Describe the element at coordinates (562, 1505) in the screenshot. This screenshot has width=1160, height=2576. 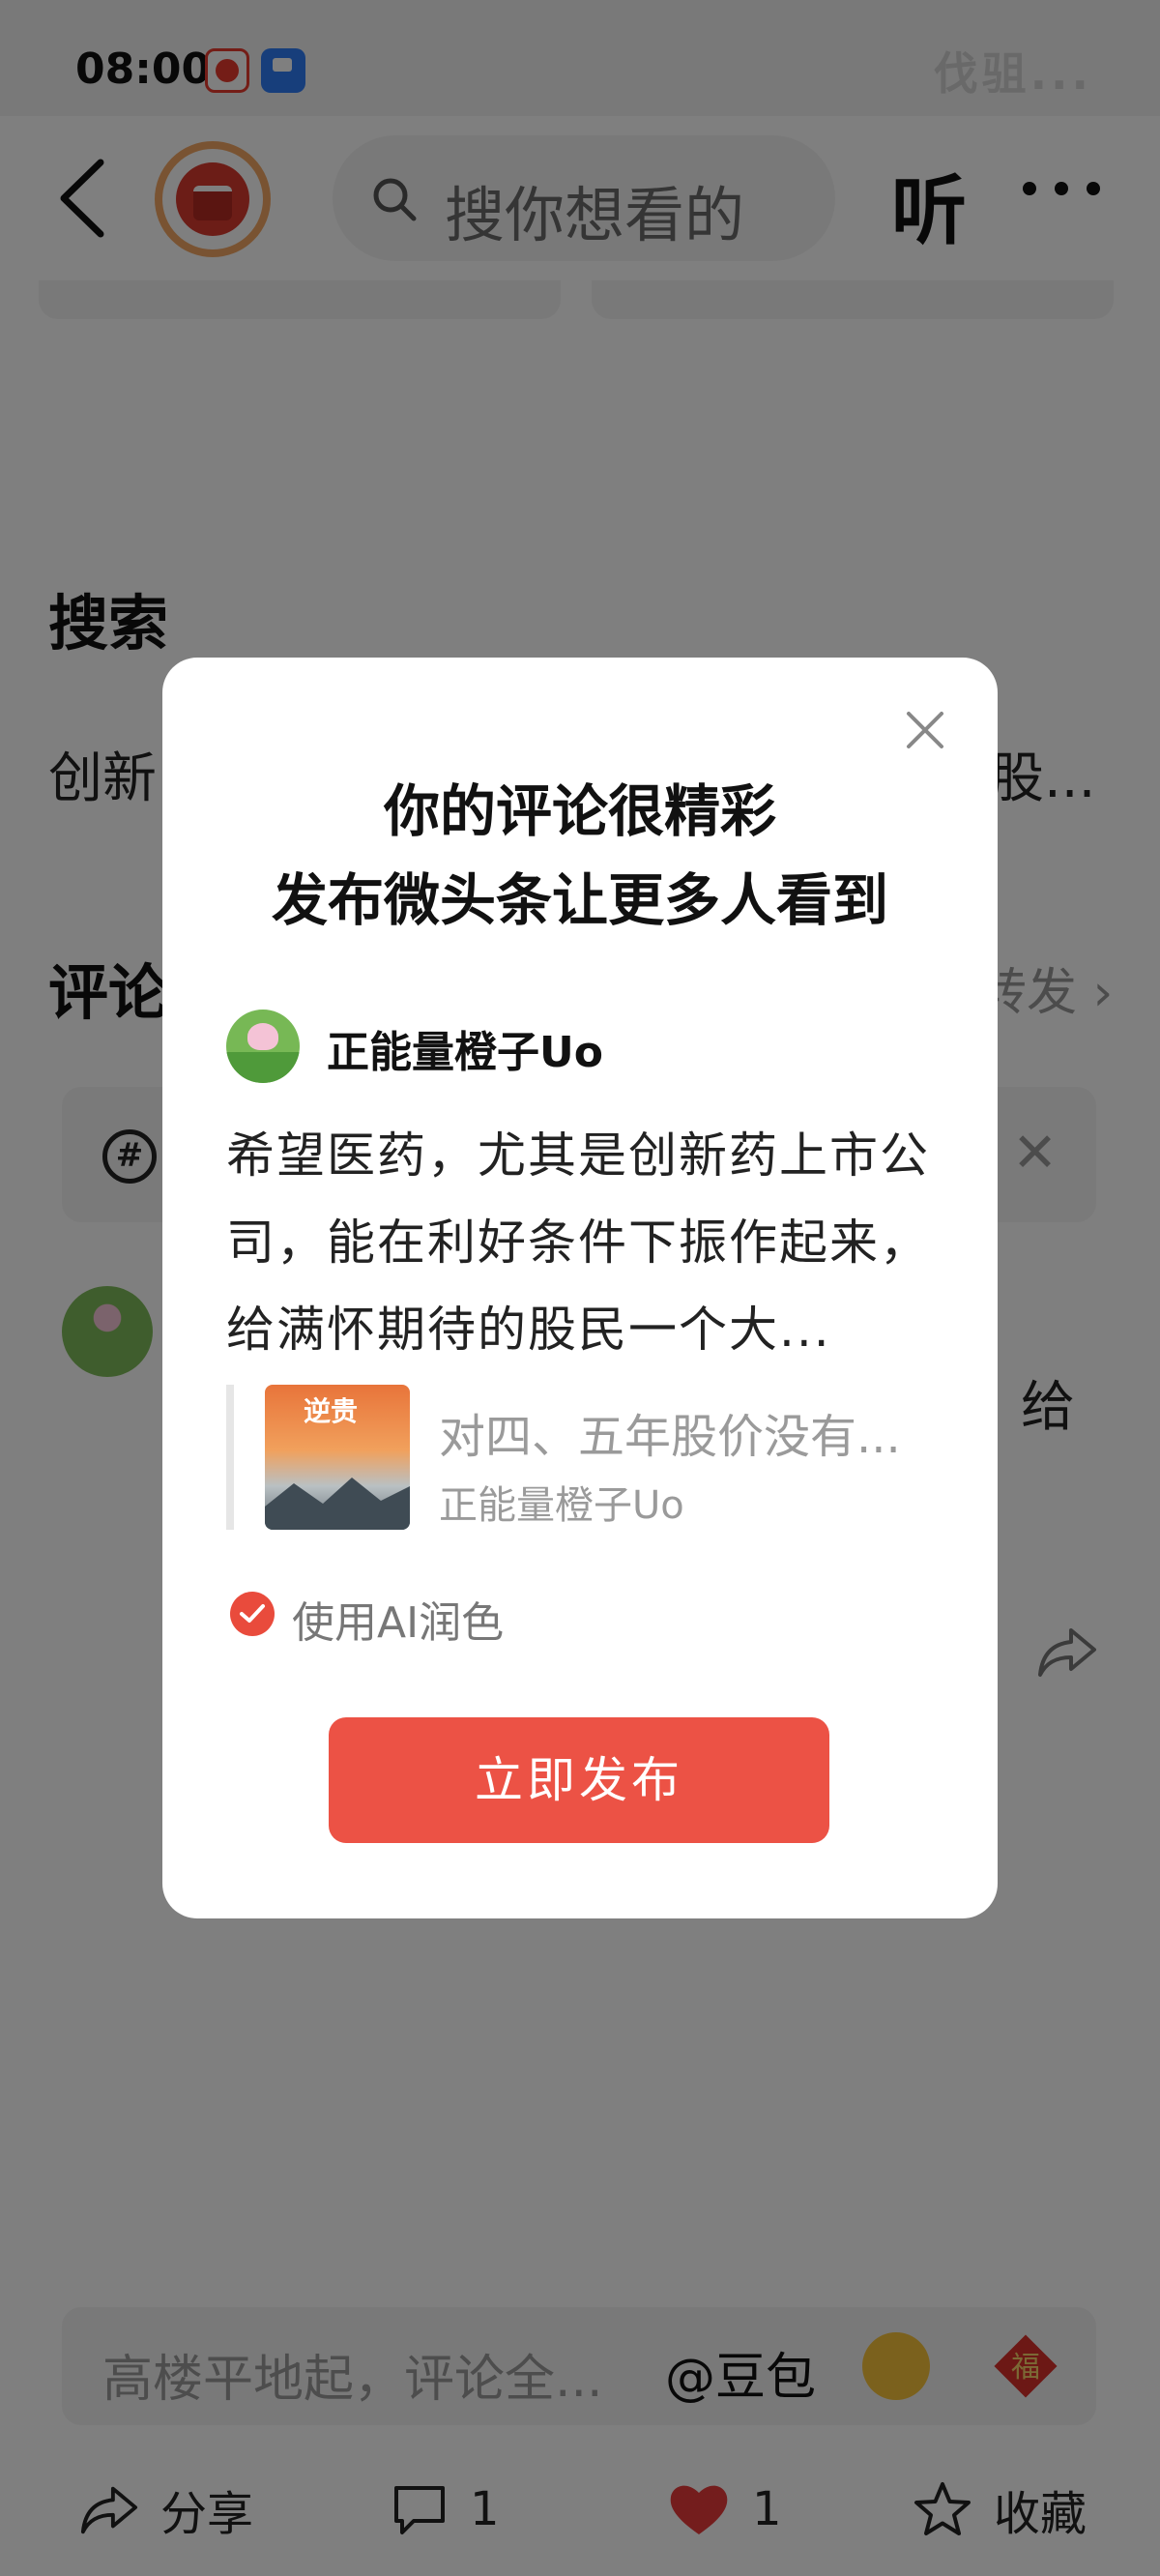
I see `quoted-author: 正能量橙子Uo` at that location.